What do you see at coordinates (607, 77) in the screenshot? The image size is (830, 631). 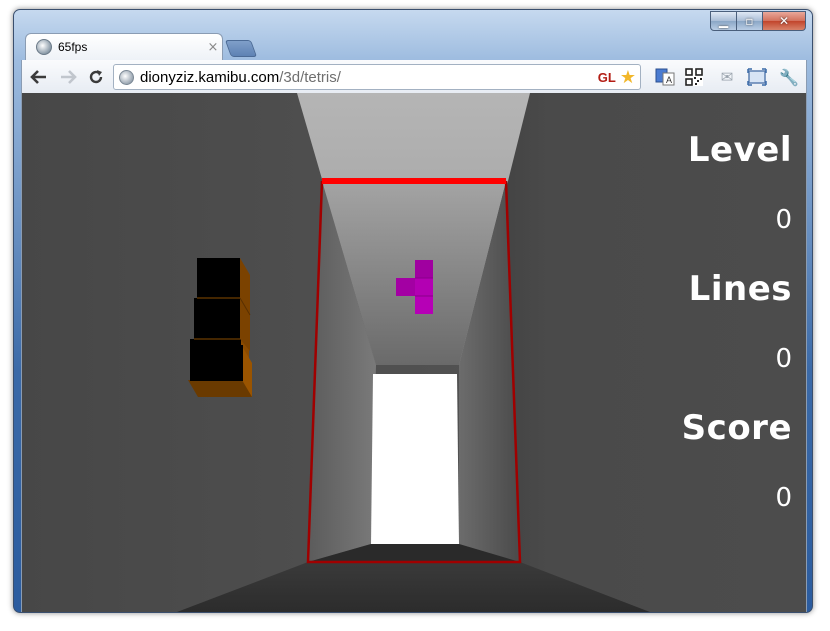 I see `webgl-badge: GL` at bounding box center [607, 77].